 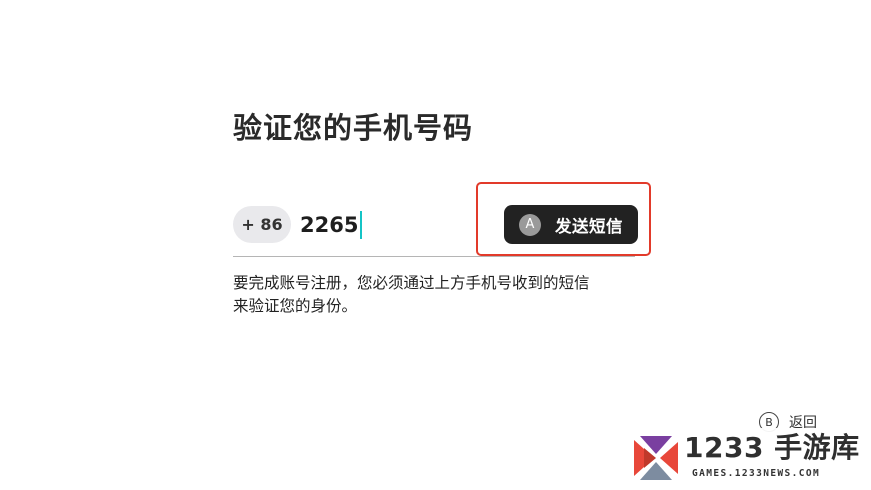 What do you see at coordinates (434, 256) in the screenshot?
I see `input-underline` at bounding box center [434, 256].